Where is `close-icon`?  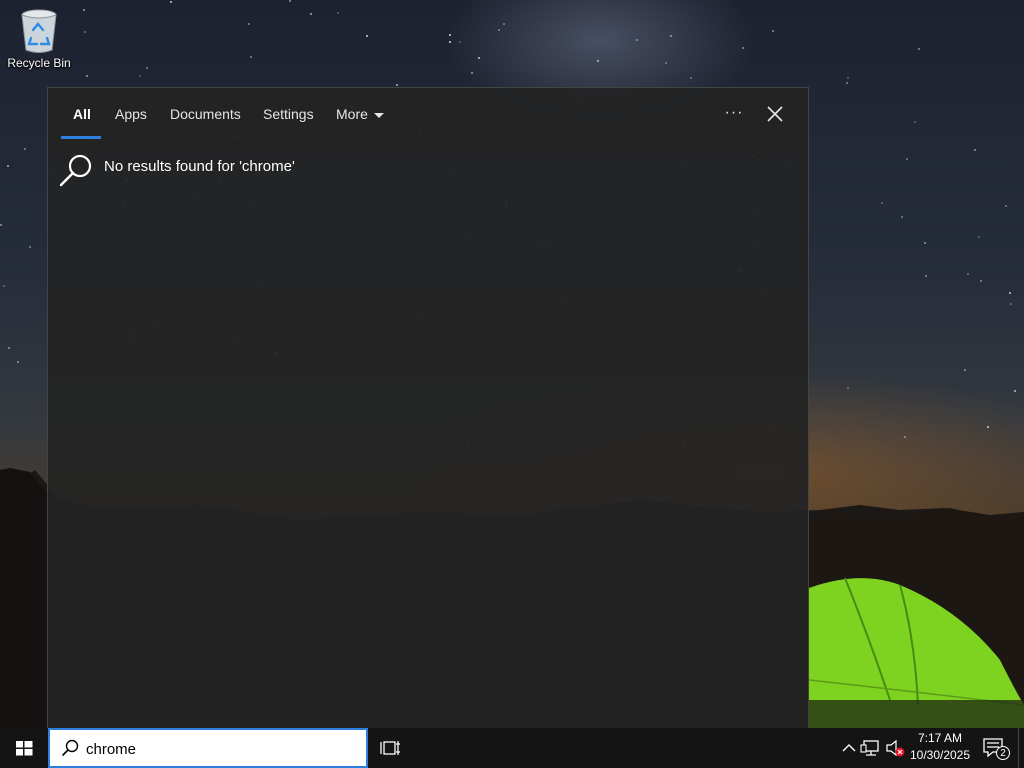
close-icon is located at coordinates (775, 114).